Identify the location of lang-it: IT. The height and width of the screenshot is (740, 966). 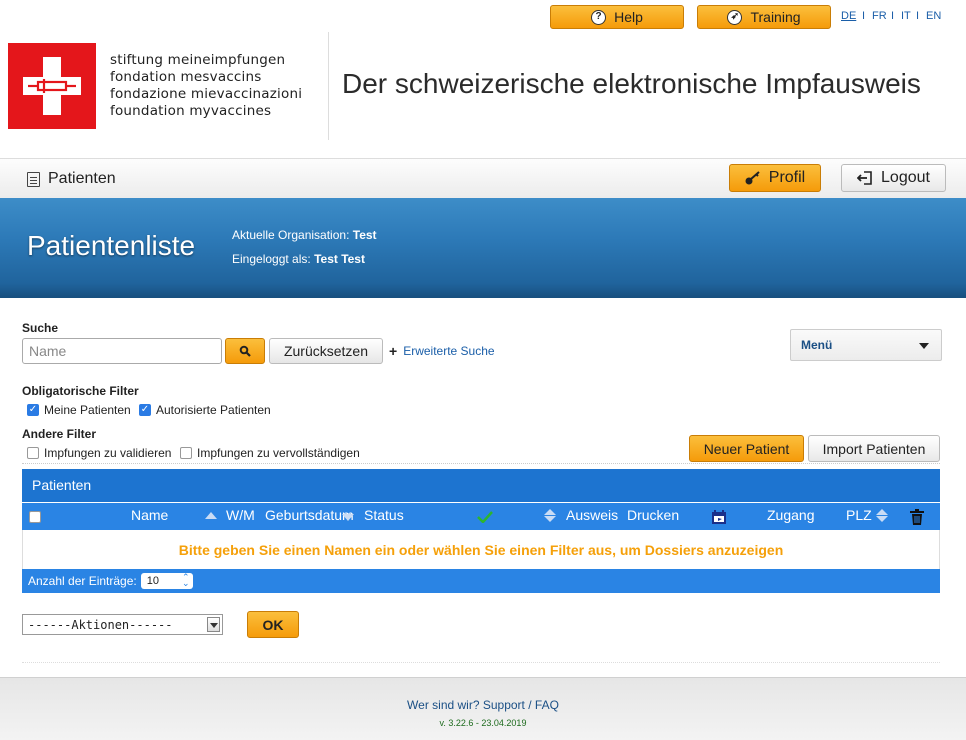
(906, 16).